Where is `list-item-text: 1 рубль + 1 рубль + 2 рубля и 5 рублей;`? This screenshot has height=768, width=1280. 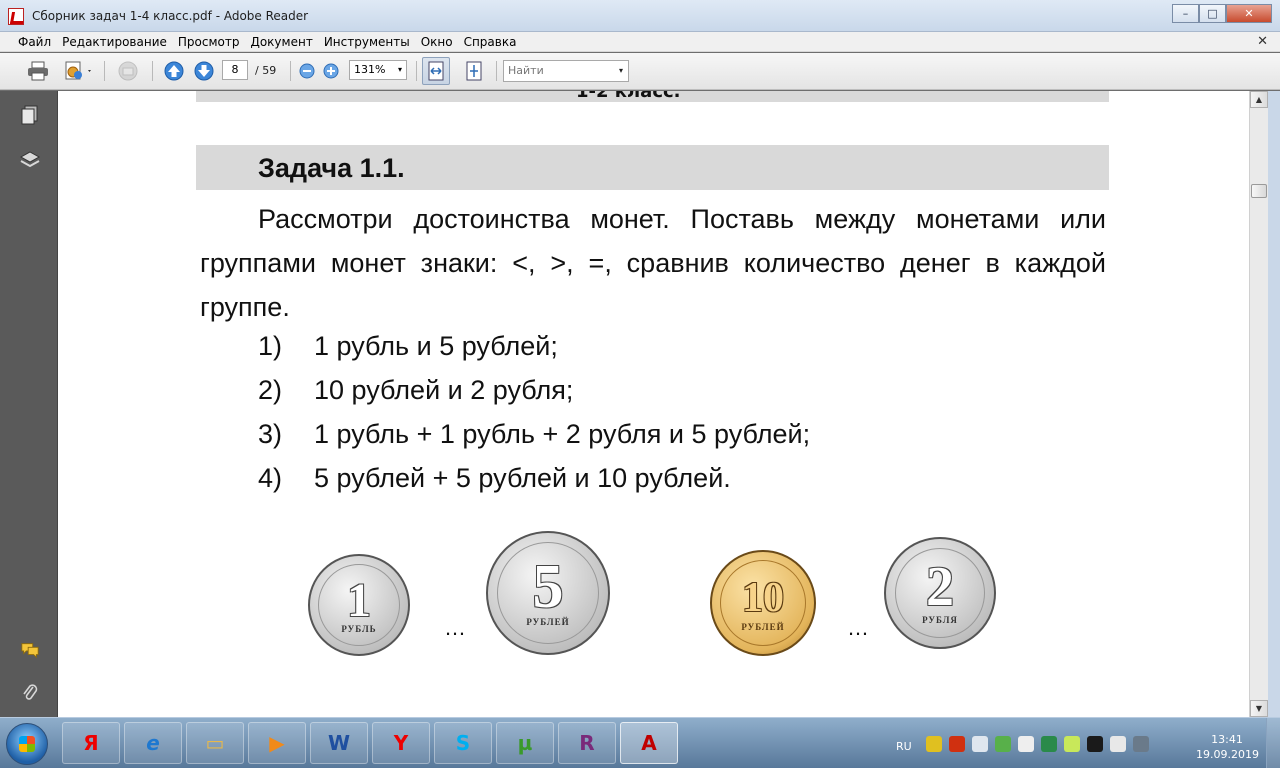
list-item-text: 1 рубль + 1 рубль + 2 рубля и 5 рублей; is located at coordinates (562, 434).